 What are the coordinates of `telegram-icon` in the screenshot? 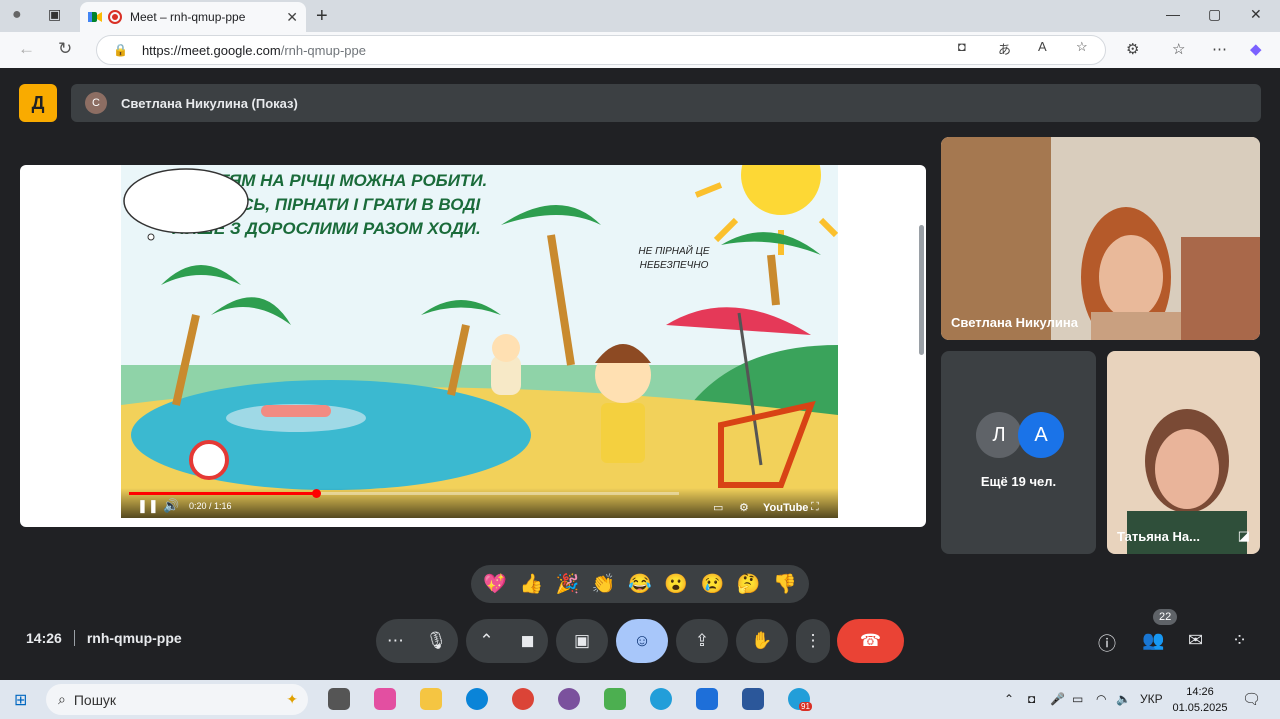 It's located at (661, 699).